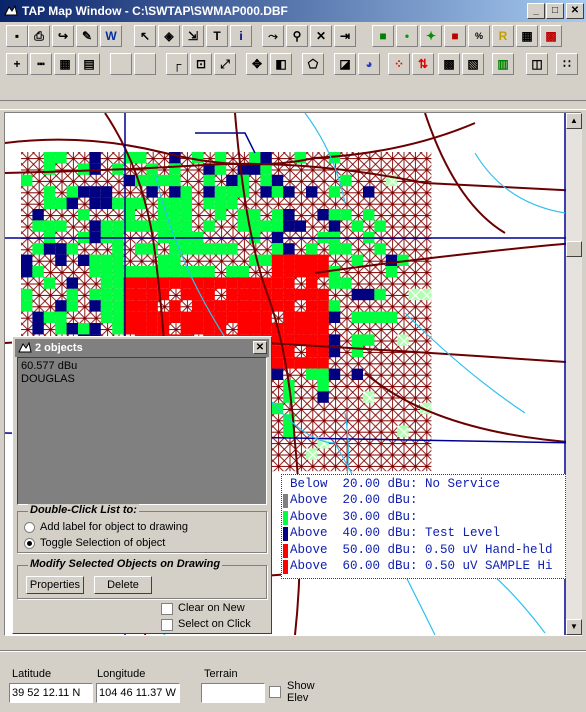  What do you see at coordinates (111, 36) in the screenshot?
I see `w-icon: W` at bounding box center [111, 36].